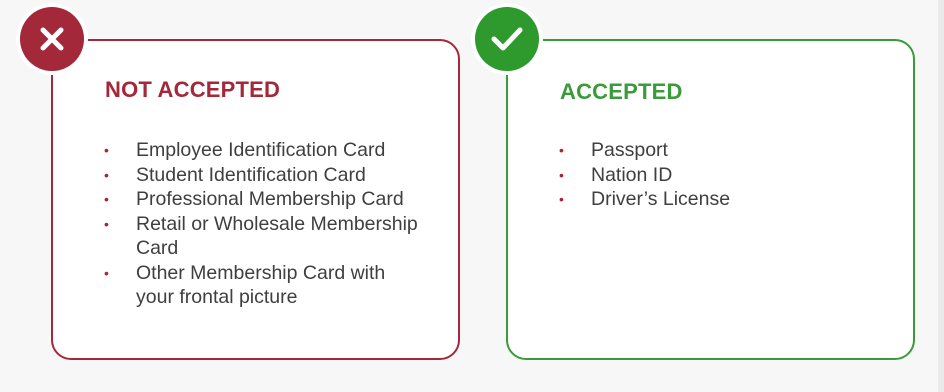 The width and height of the screenshot is (944, 392). What do you see at coordinates (719, 150) in the screenshot?
I see `list-item: Passport` at bounding box center [719, 150].